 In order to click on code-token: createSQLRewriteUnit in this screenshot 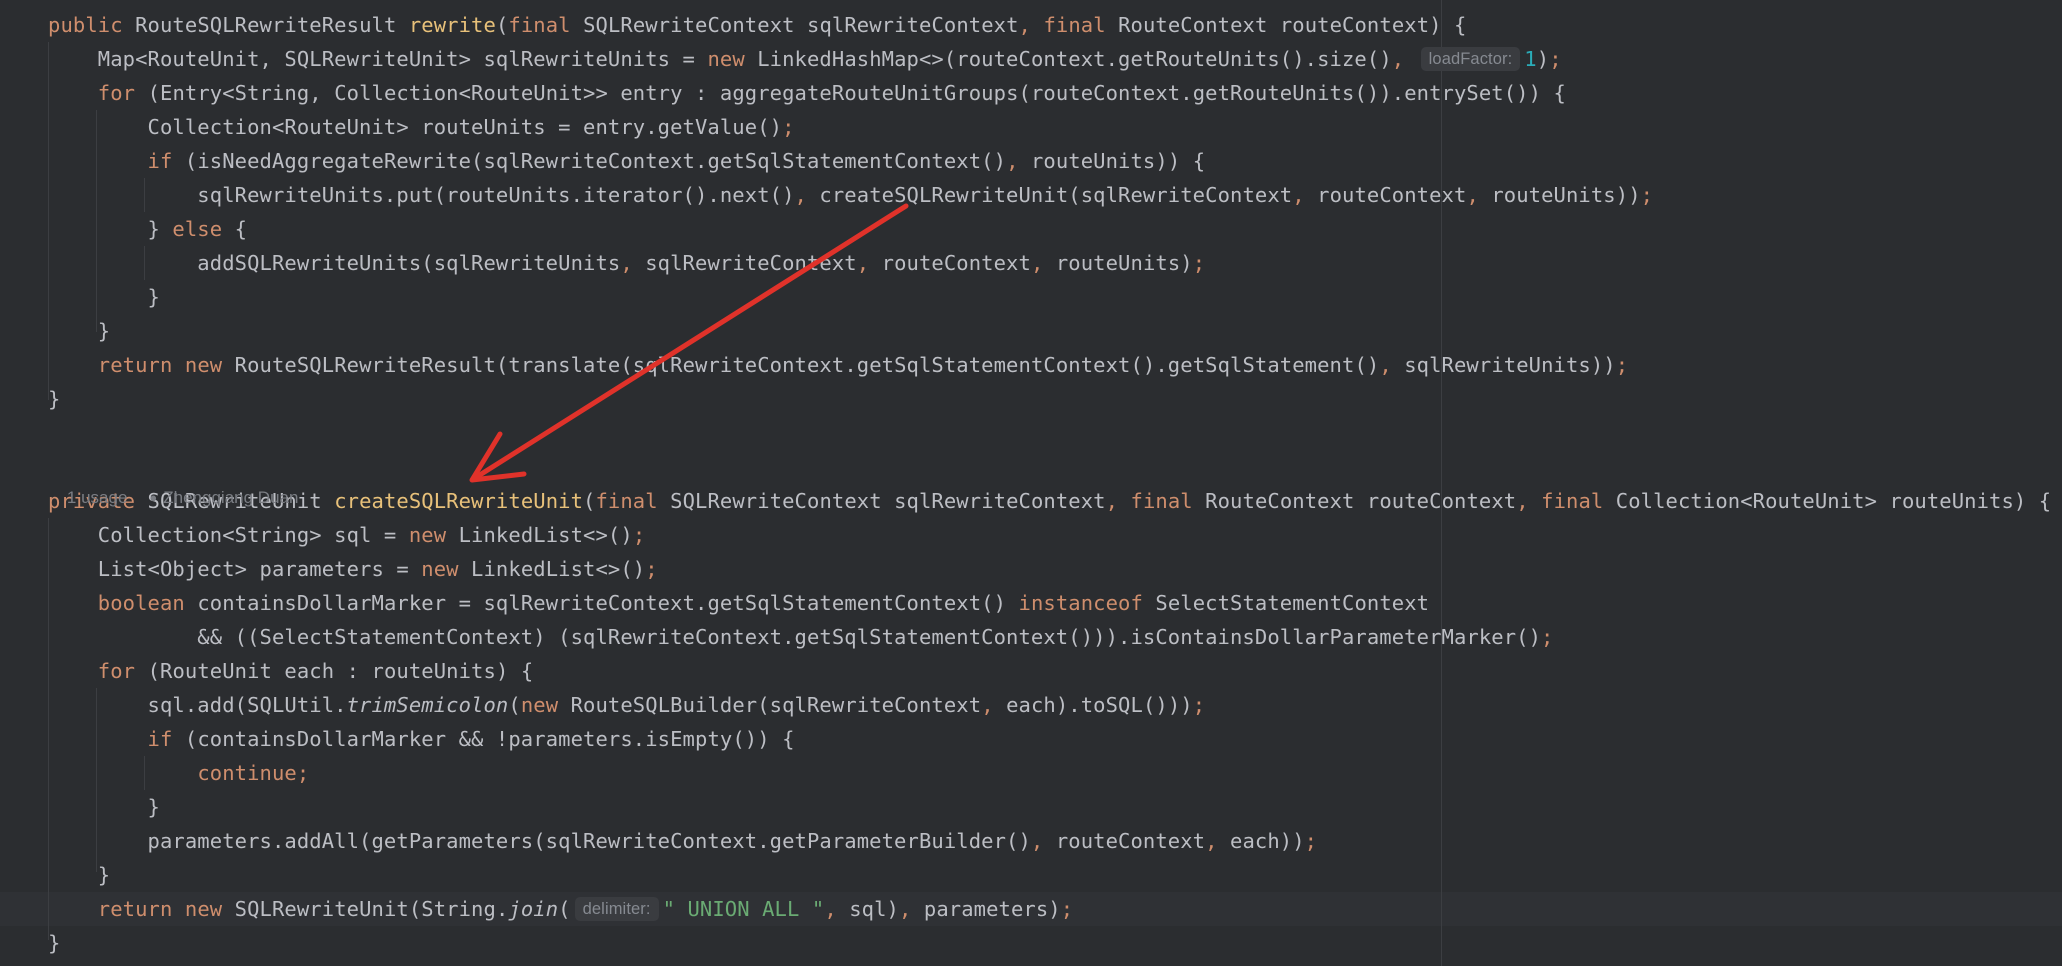, I will do `click(459, 501)`.